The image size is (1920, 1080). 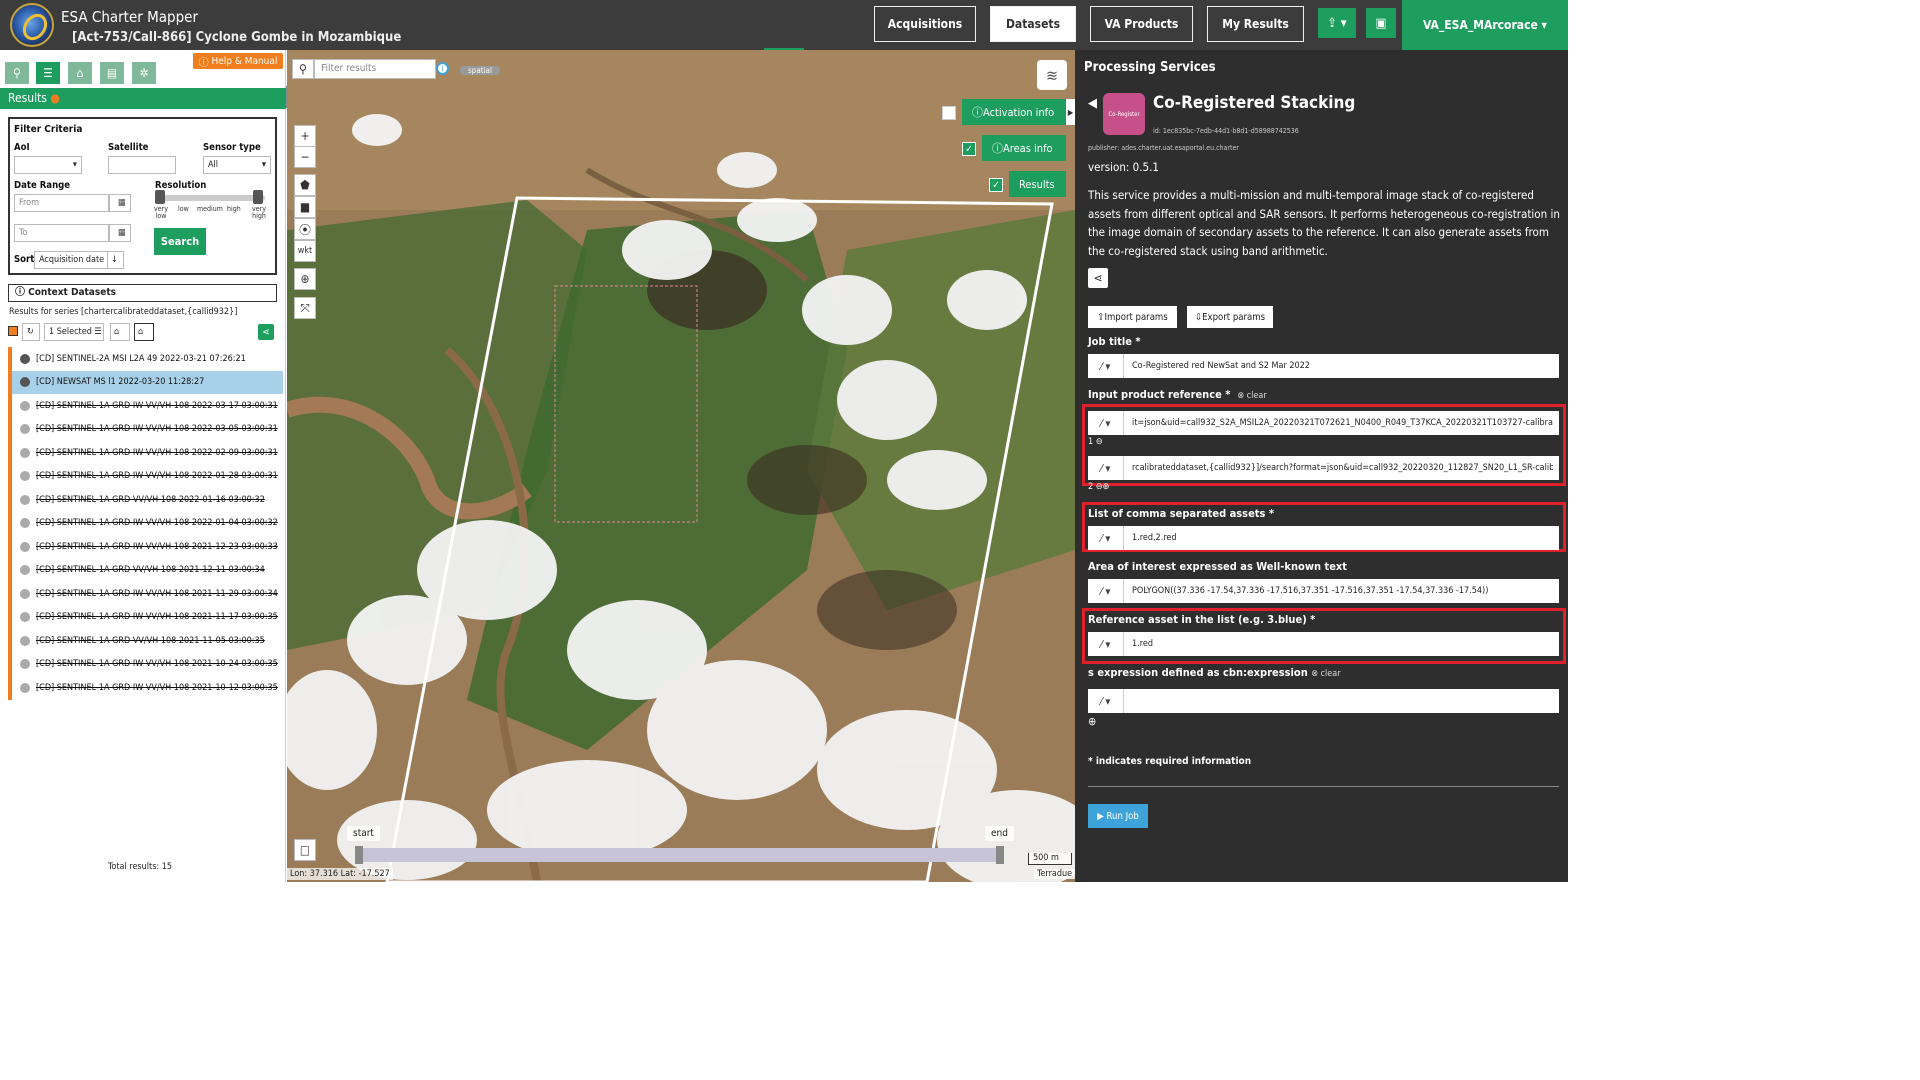 I want to click on archive-icon: ▤, so click(x=112, y=73).